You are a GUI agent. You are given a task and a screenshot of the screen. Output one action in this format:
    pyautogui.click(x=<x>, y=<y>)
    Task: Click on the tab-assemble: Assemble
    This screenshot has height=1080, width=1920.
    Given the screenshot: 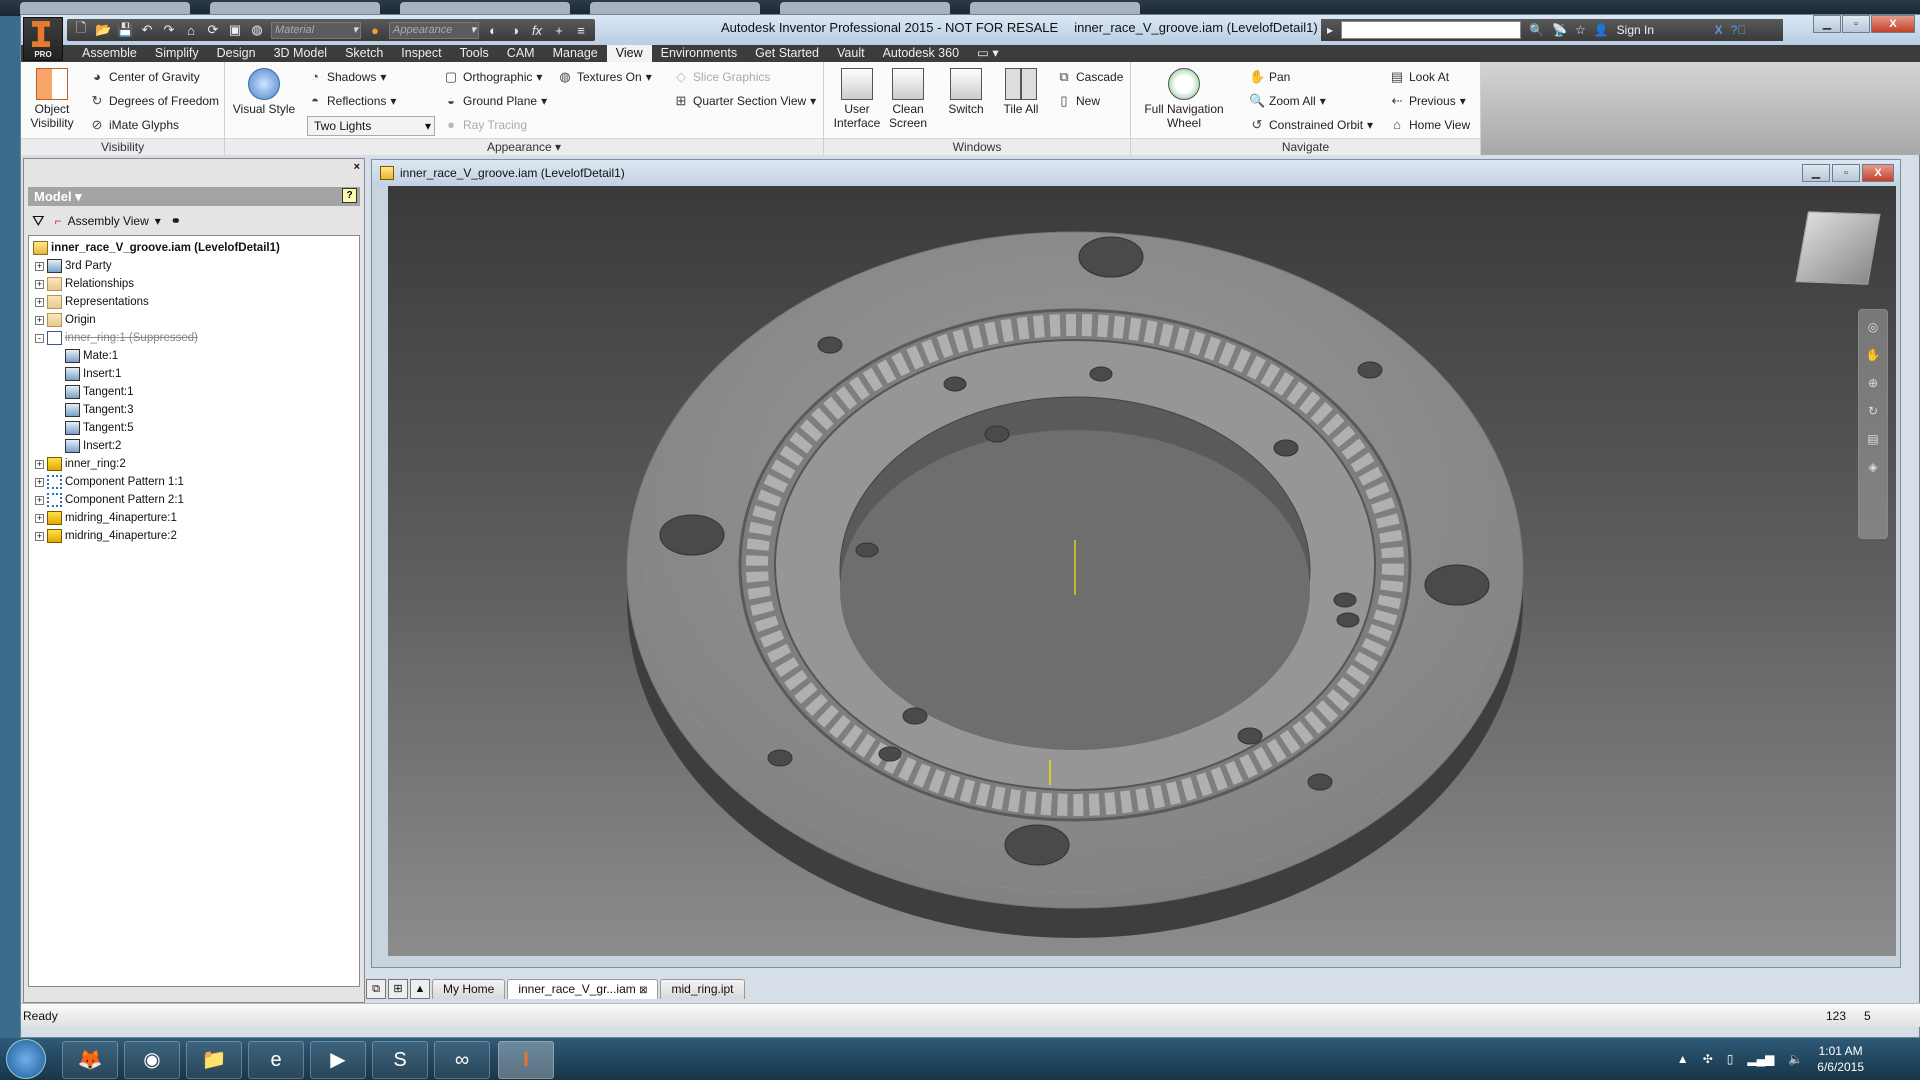 What is the action you would take?
    pyautogui.click(x=109, y=53)
    